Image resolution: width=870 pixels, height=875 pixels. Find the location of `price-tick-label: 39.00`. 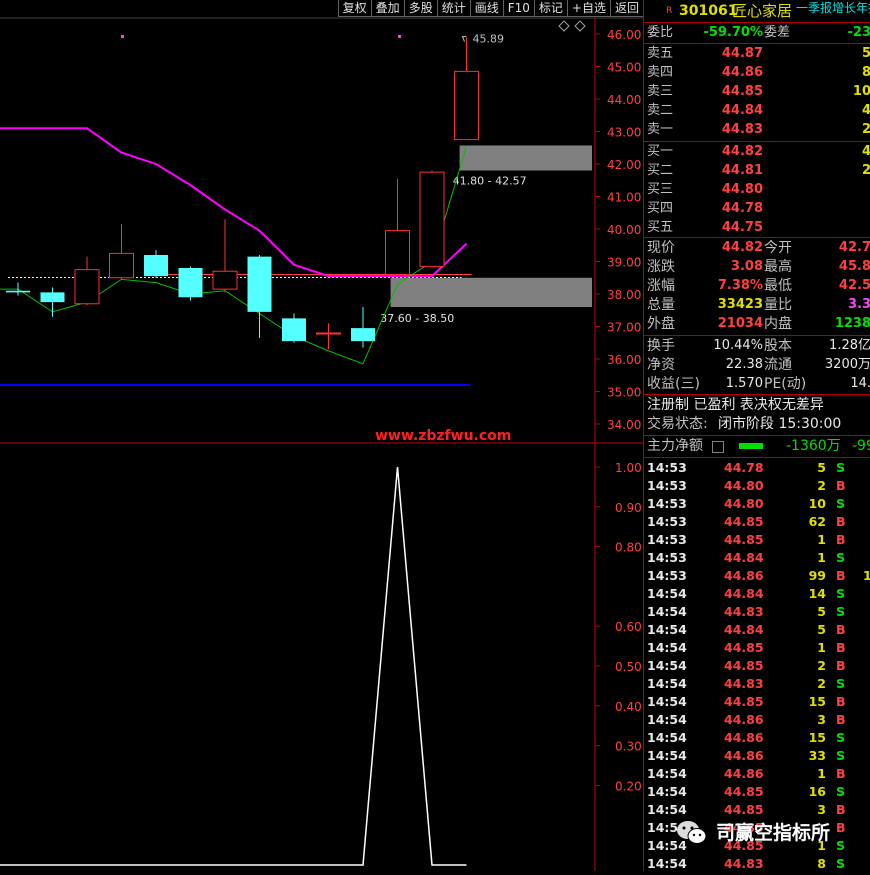

price-tick-label: 39.00 is located at coordinates (624, 263).